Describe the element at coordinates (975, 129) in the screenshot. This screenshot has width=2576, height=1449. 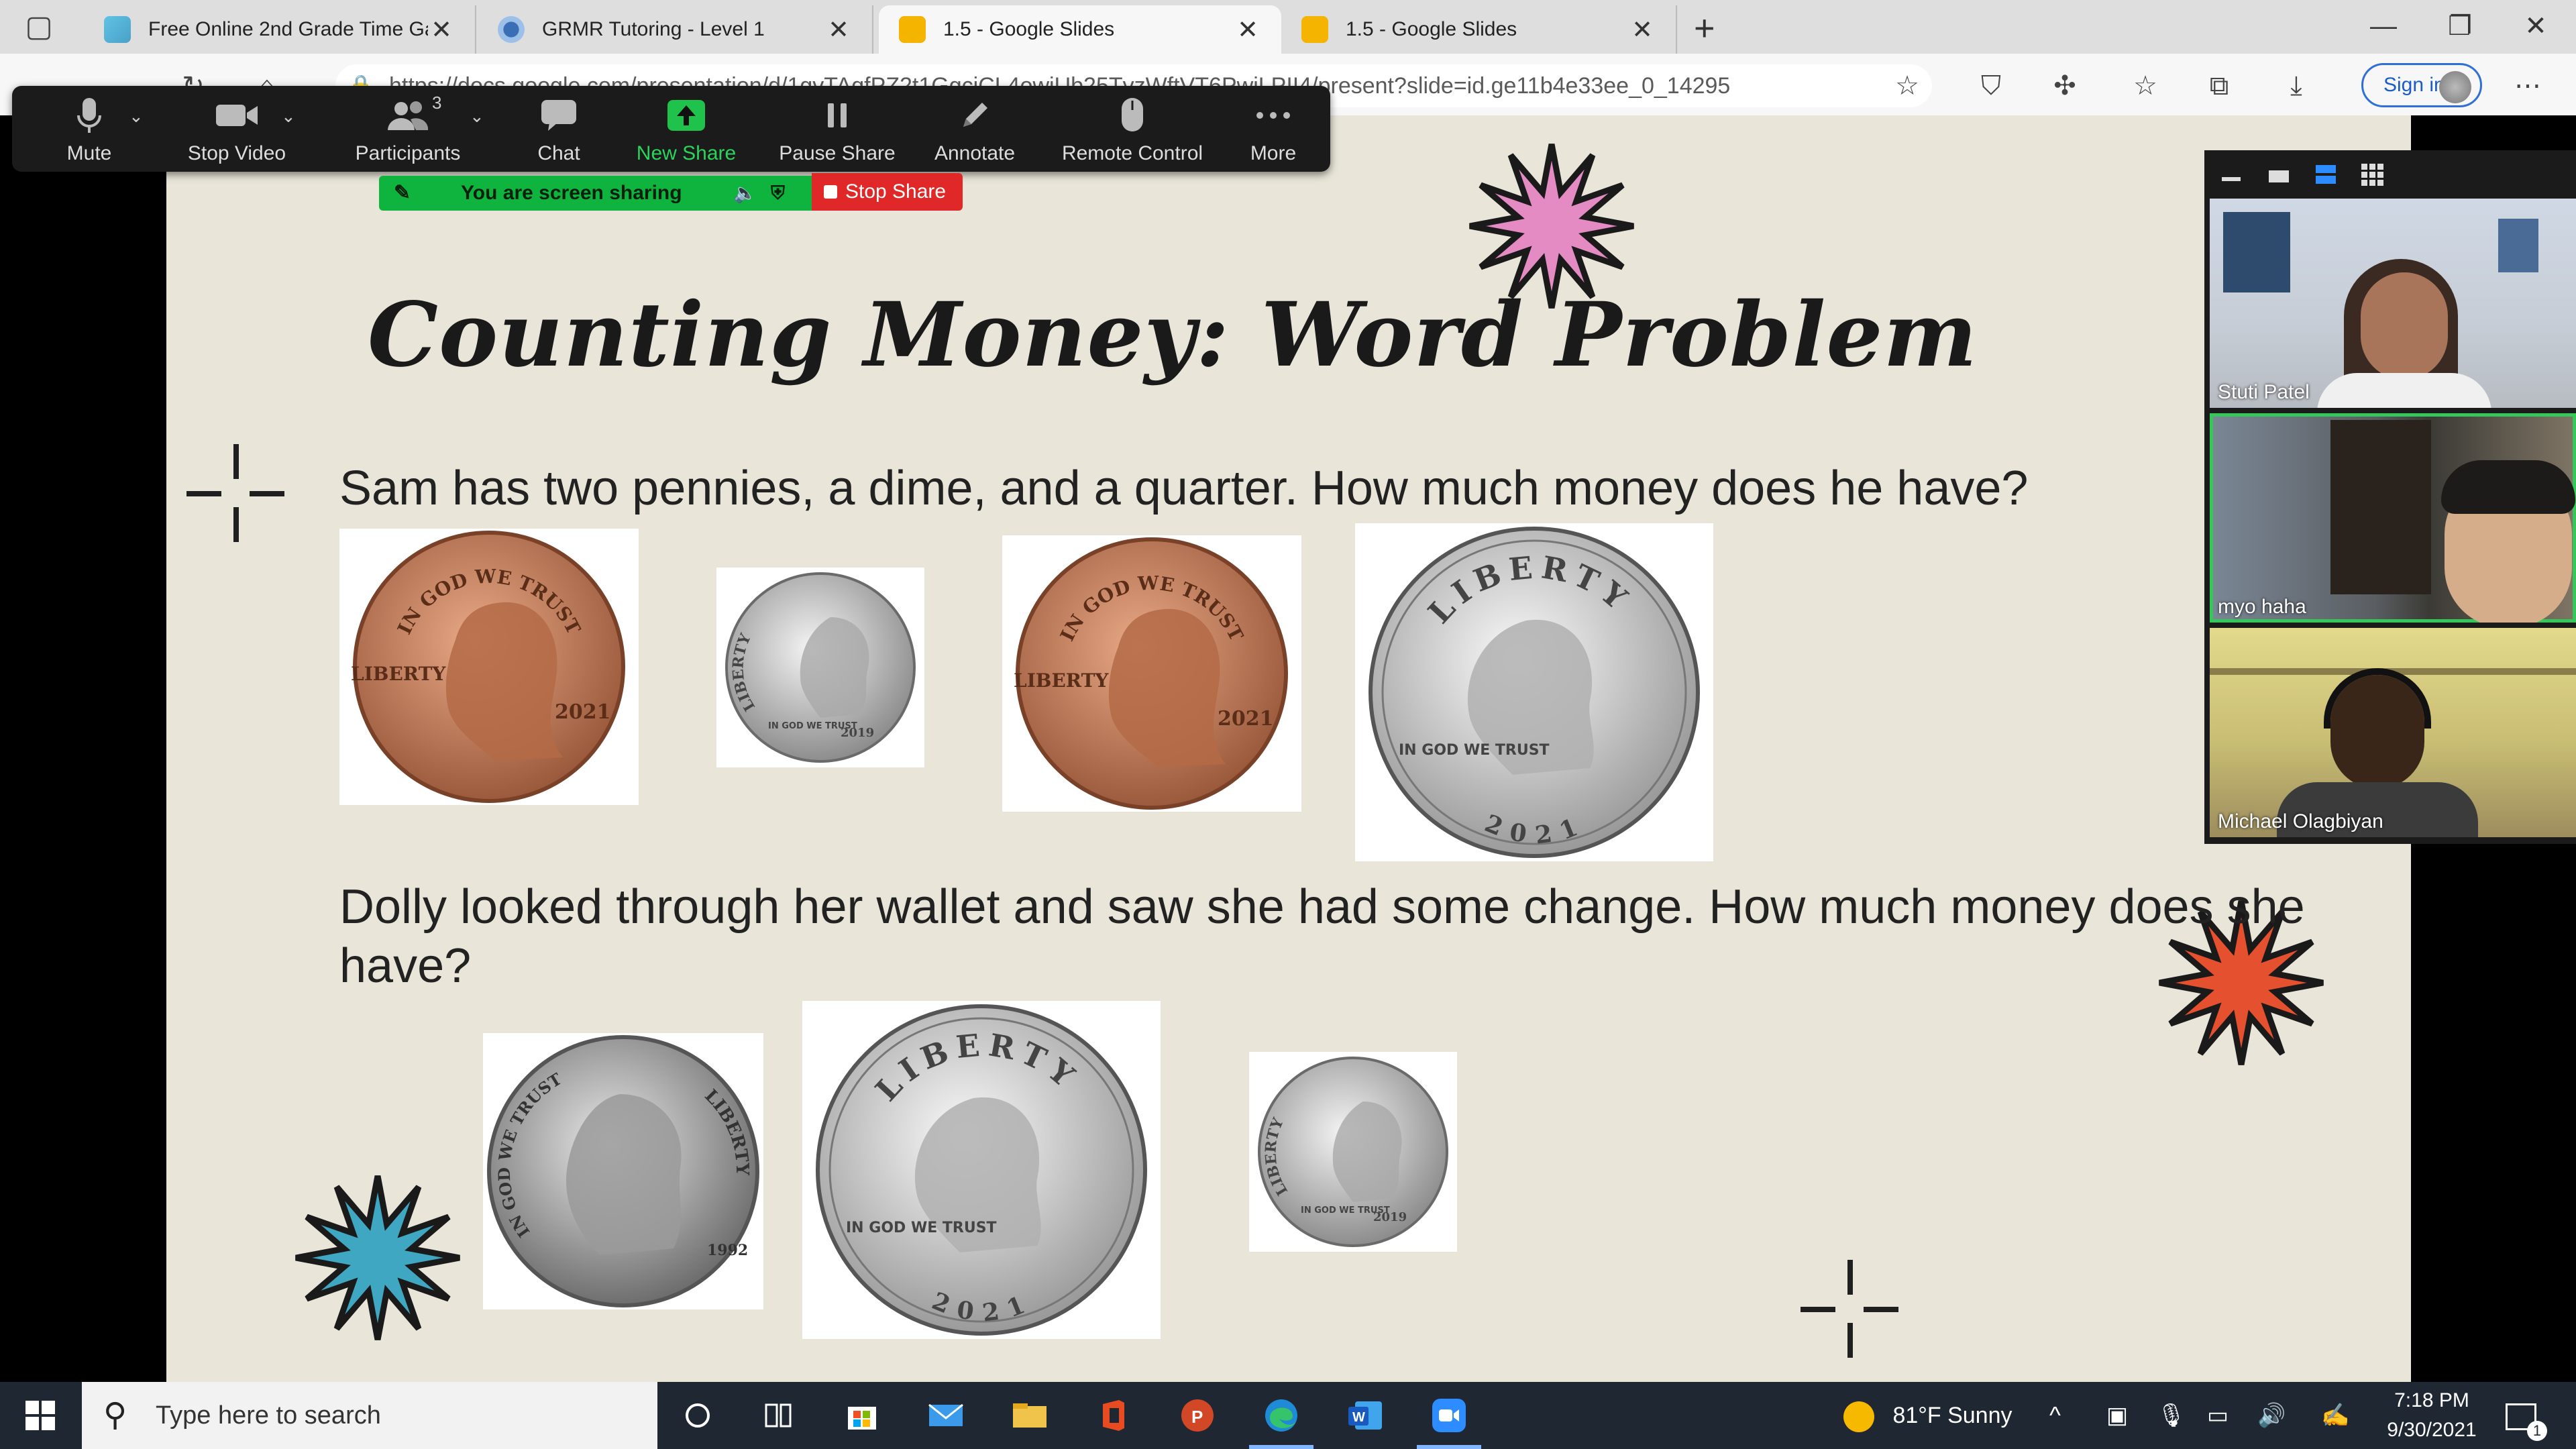
I see `annotate-button: Annotate` at that location.